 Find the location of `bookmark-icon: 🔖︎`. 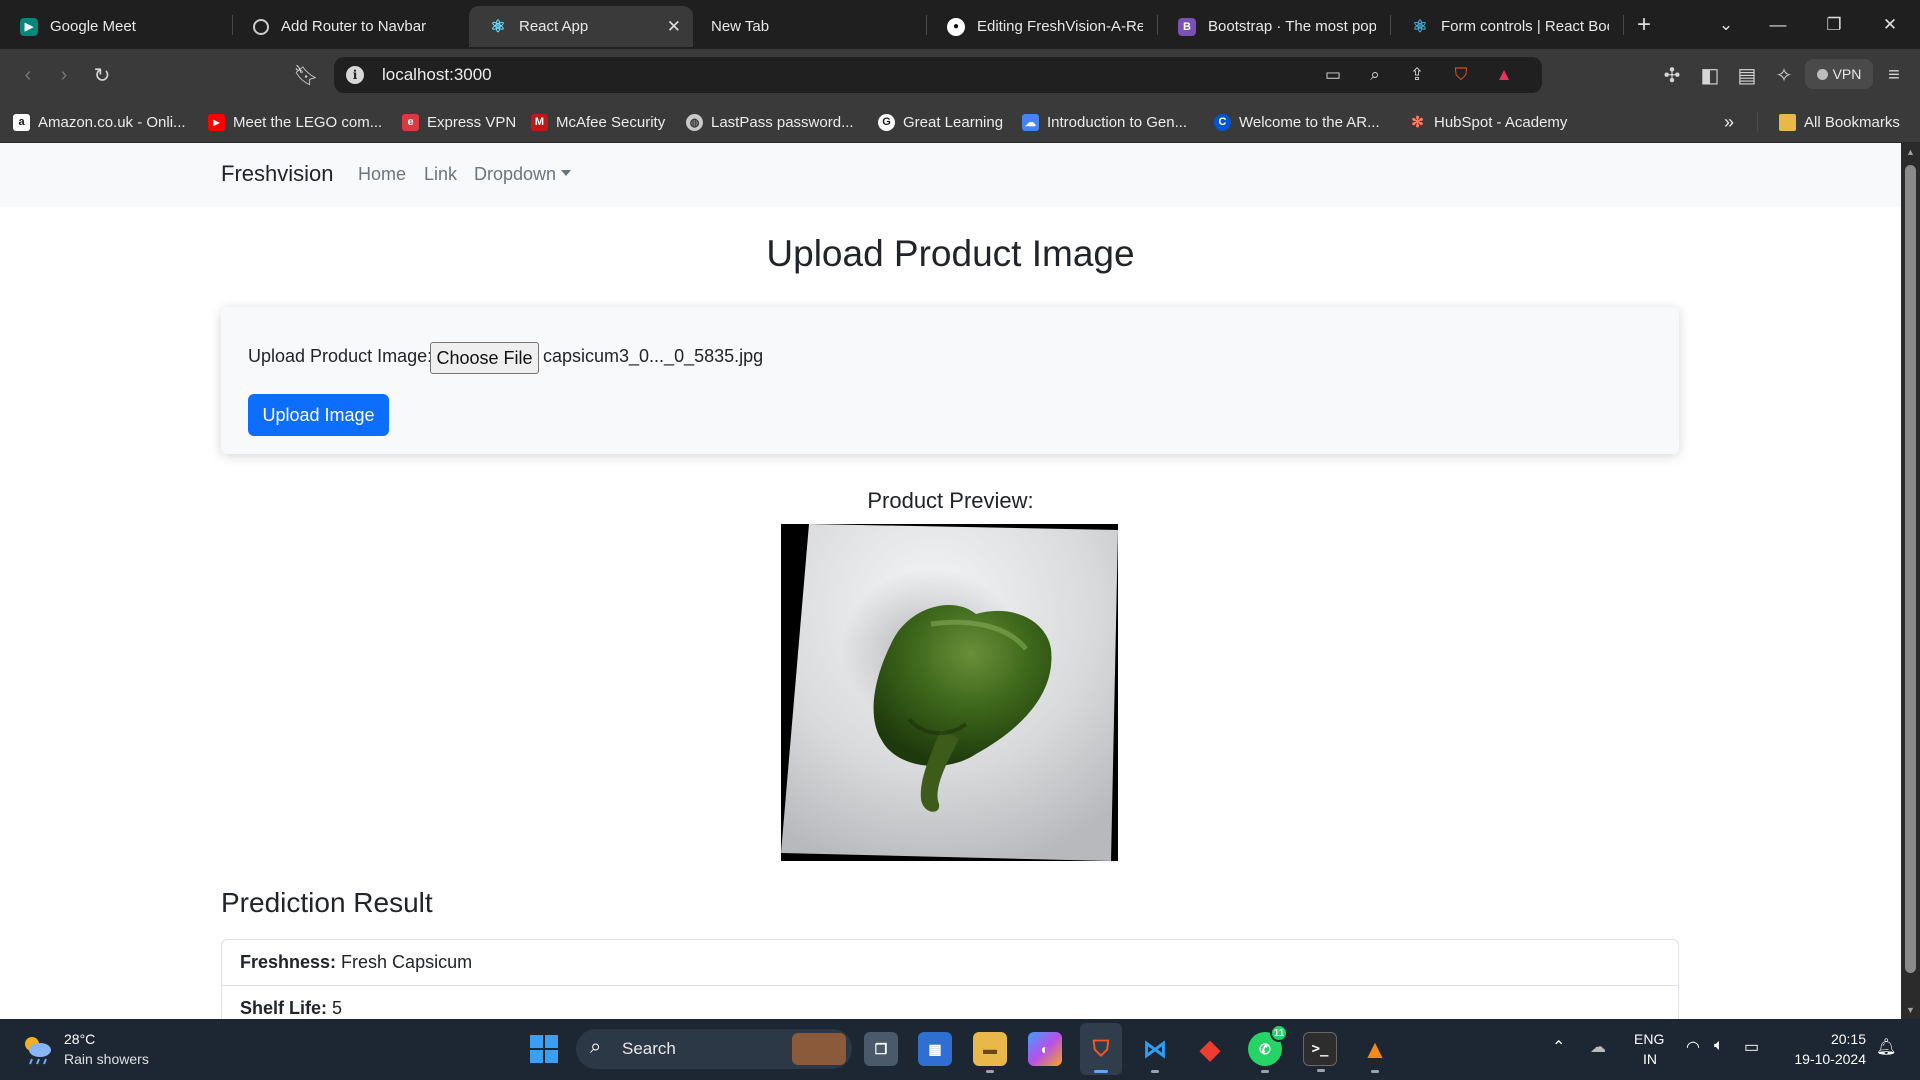

bookmark-icon: 🔖︎ is located at coordinates (306, 75).